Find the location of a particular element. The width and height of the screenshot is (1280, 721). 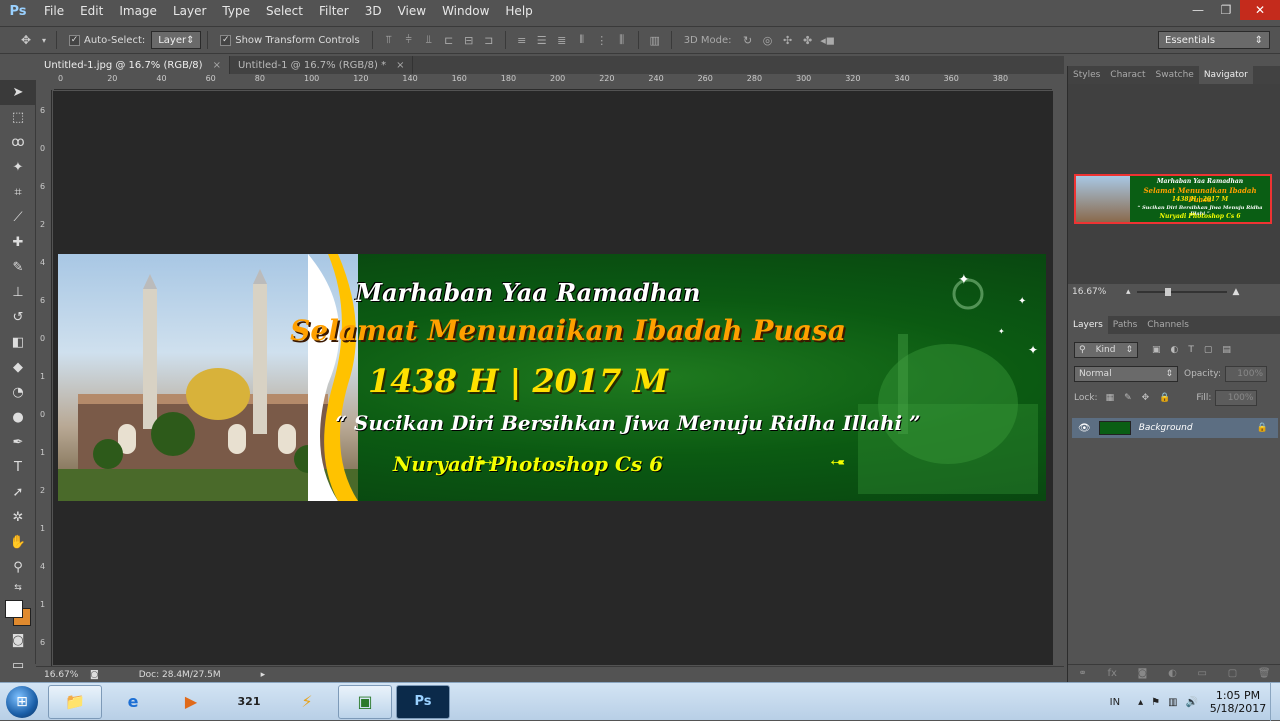

filter-shape-icon: ▢ is located at coordinates (1208, 350).